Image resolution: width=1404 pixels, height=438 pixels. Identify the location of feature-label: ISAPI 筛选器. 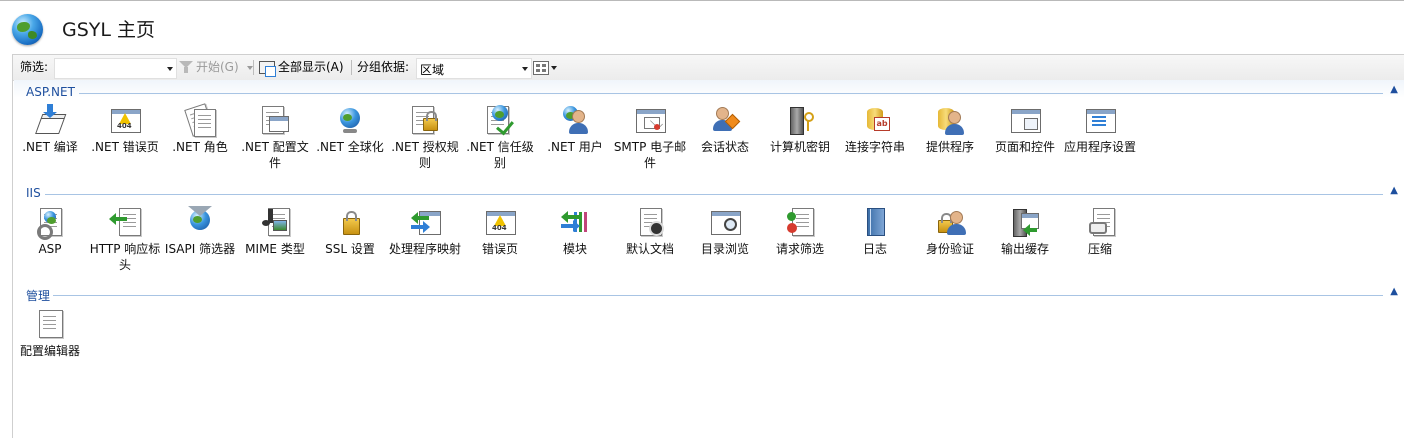
(200, 249).